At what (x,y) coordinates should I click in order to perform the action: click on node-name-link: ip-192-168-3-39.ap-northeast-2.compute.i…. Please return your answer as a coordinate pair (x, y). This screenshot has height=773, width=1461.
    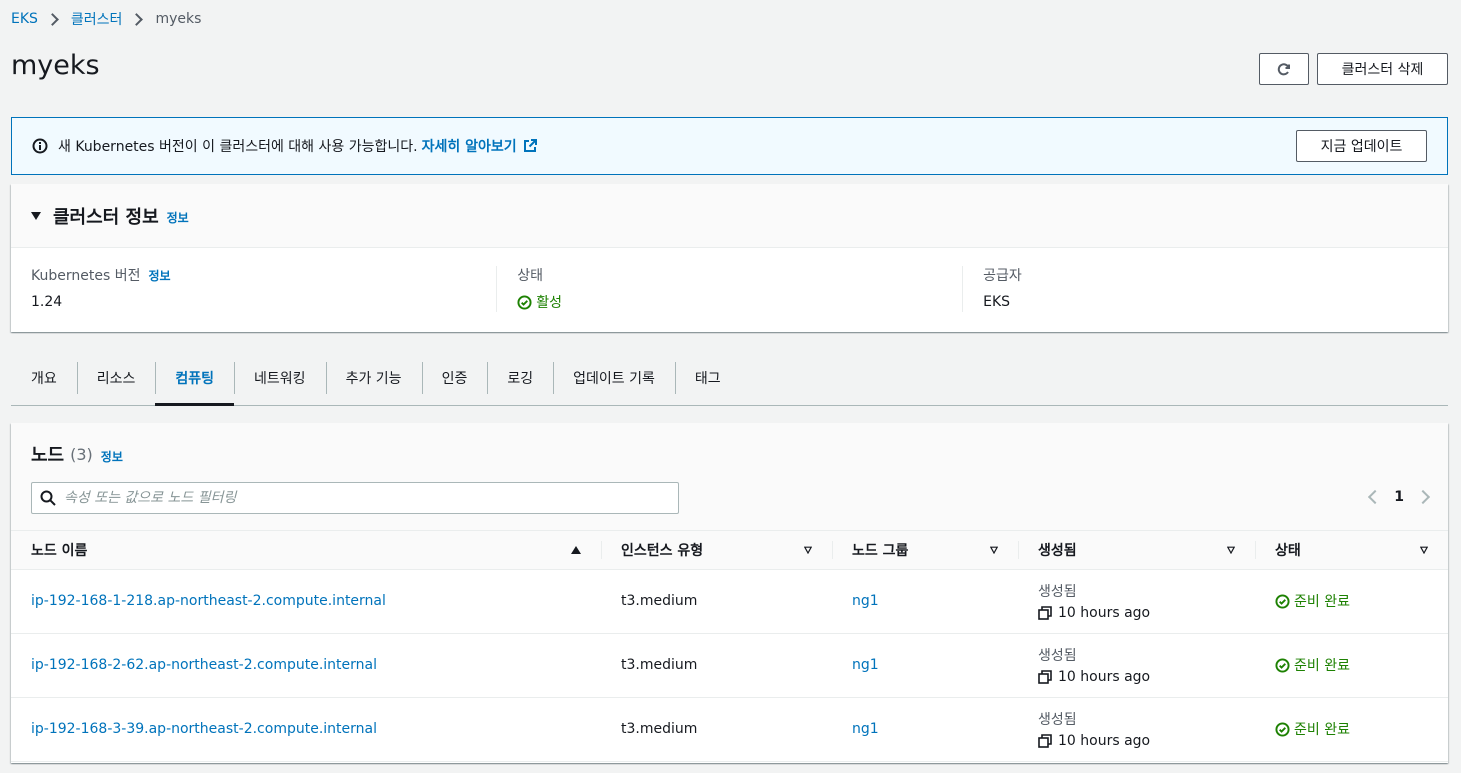
    Looking at the image, I should click on (204, 729).